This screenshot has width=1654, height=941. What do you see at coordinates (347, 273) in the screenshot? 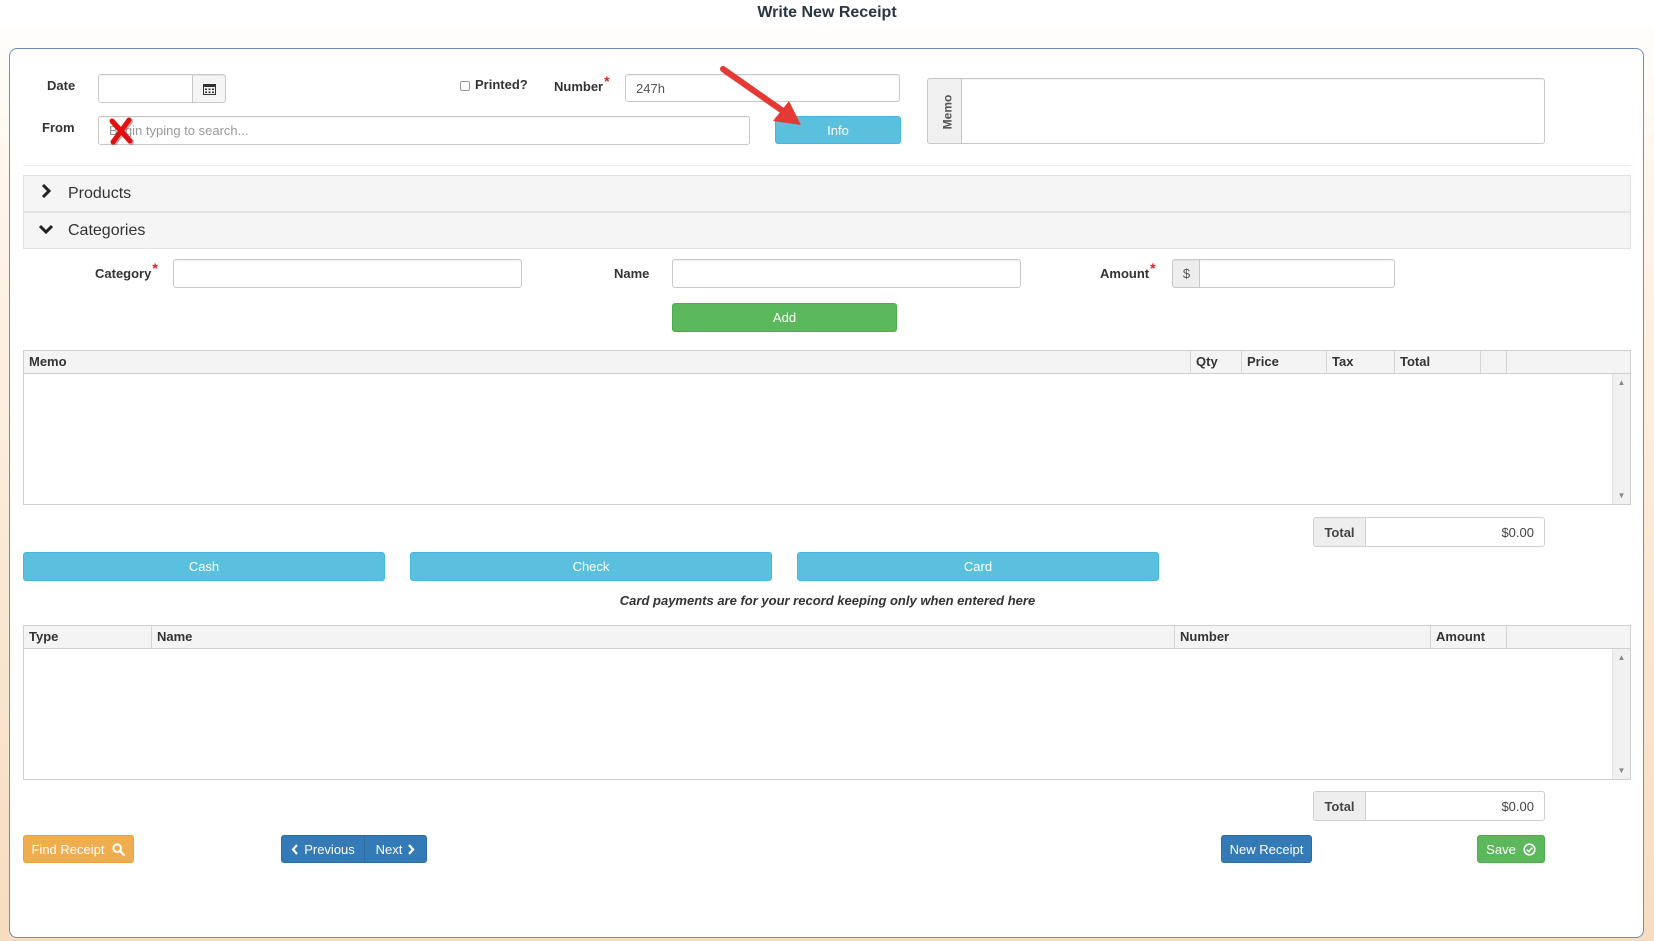
I see `category-input` at bounding box center [347, 273].